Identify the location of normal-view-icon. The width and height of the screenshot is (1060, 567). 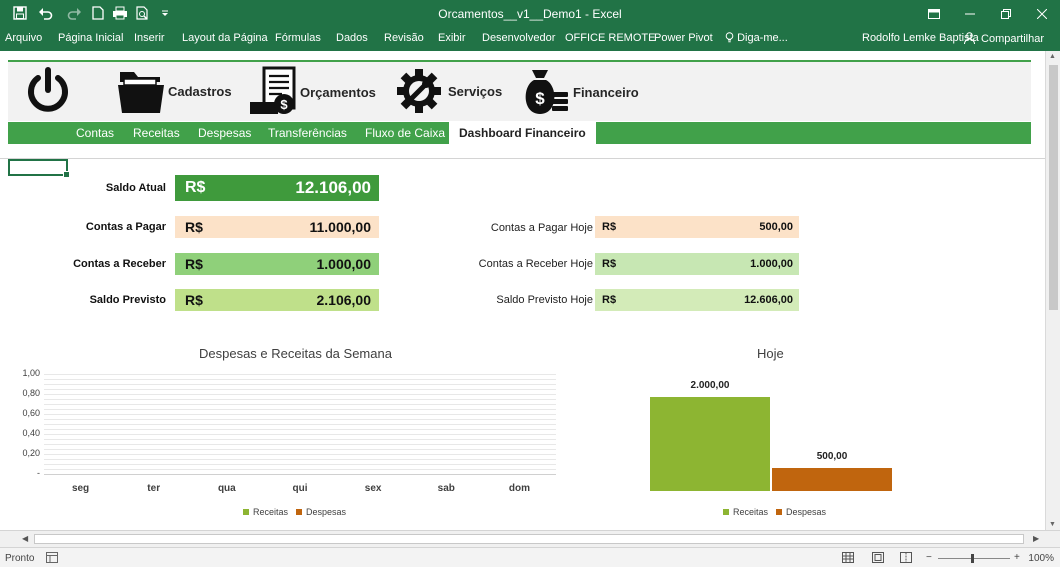
(848, 559).